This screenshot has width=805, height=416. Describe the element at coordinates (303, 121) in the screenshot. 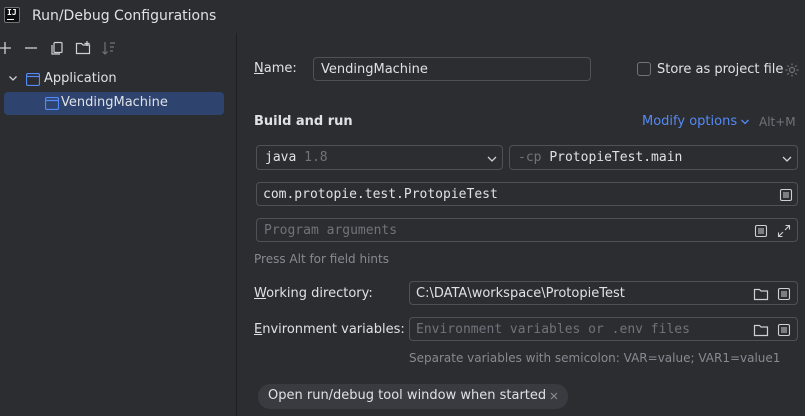

I see `build-and-run-title: Build and run` at that location.